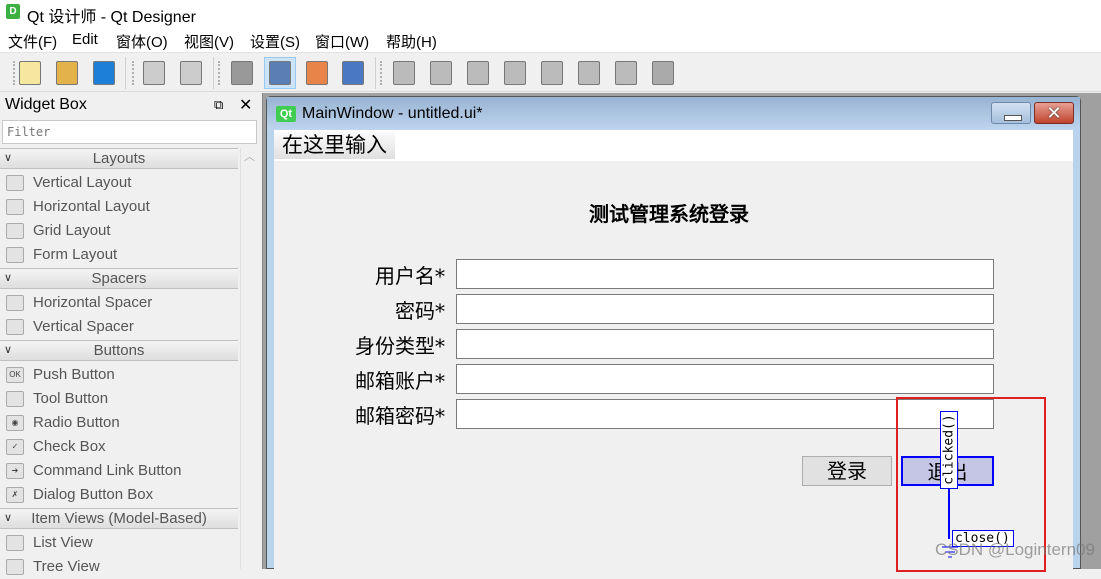 This screenshot has width=1101, height=579. Describe the element at coordinates (32, 41) in the screenshot. I see `menu-file: 文件(F)` at that location.